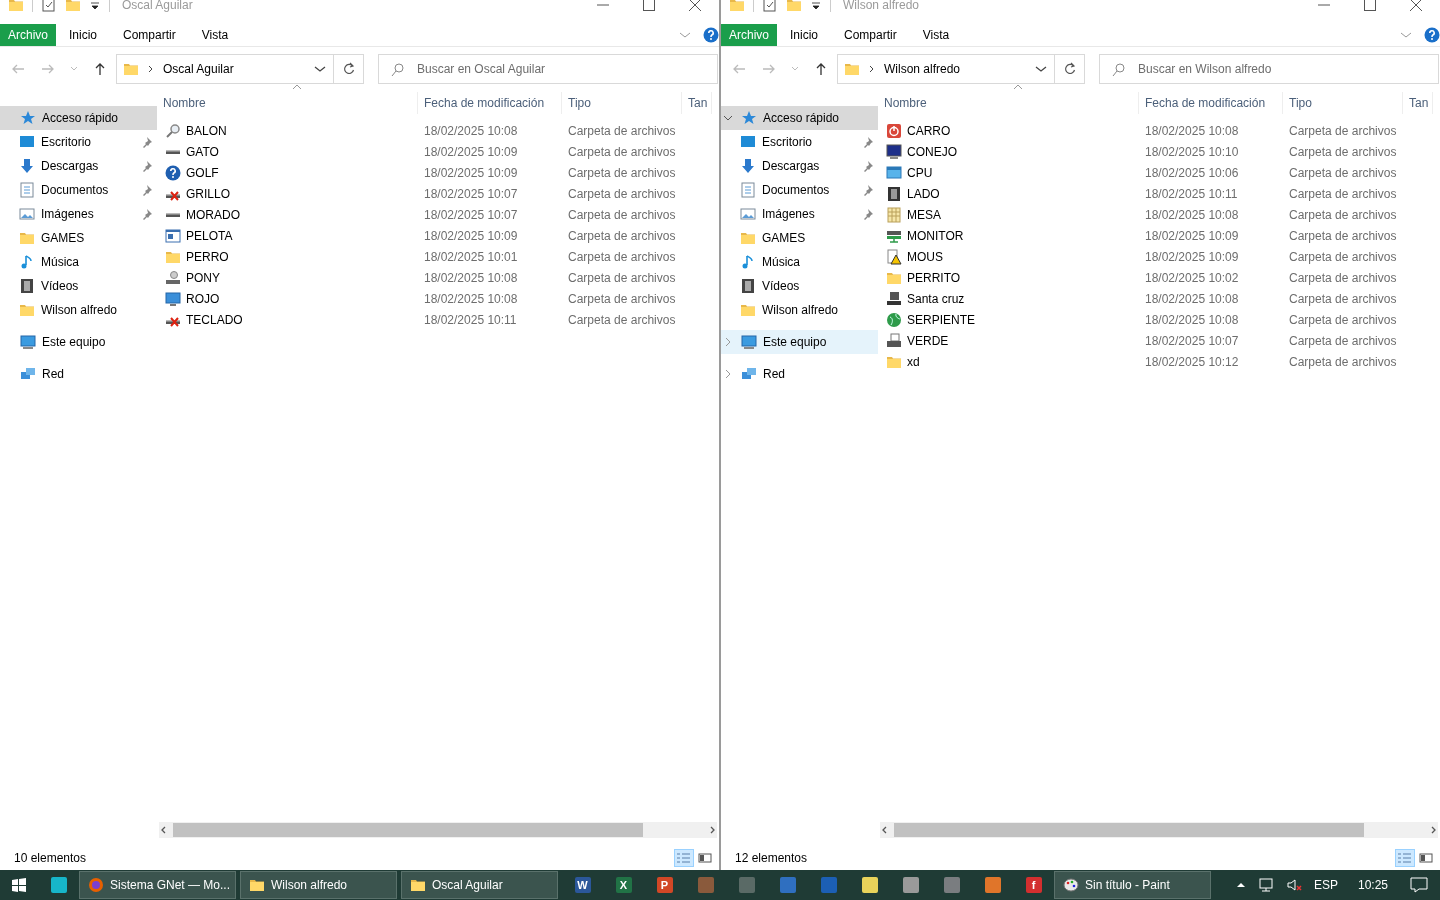 This screenshot has height=900, width=1440. Describe the element at coordinates (928, 340) in the screenshot. I see `file-name: VERDE` at that location.